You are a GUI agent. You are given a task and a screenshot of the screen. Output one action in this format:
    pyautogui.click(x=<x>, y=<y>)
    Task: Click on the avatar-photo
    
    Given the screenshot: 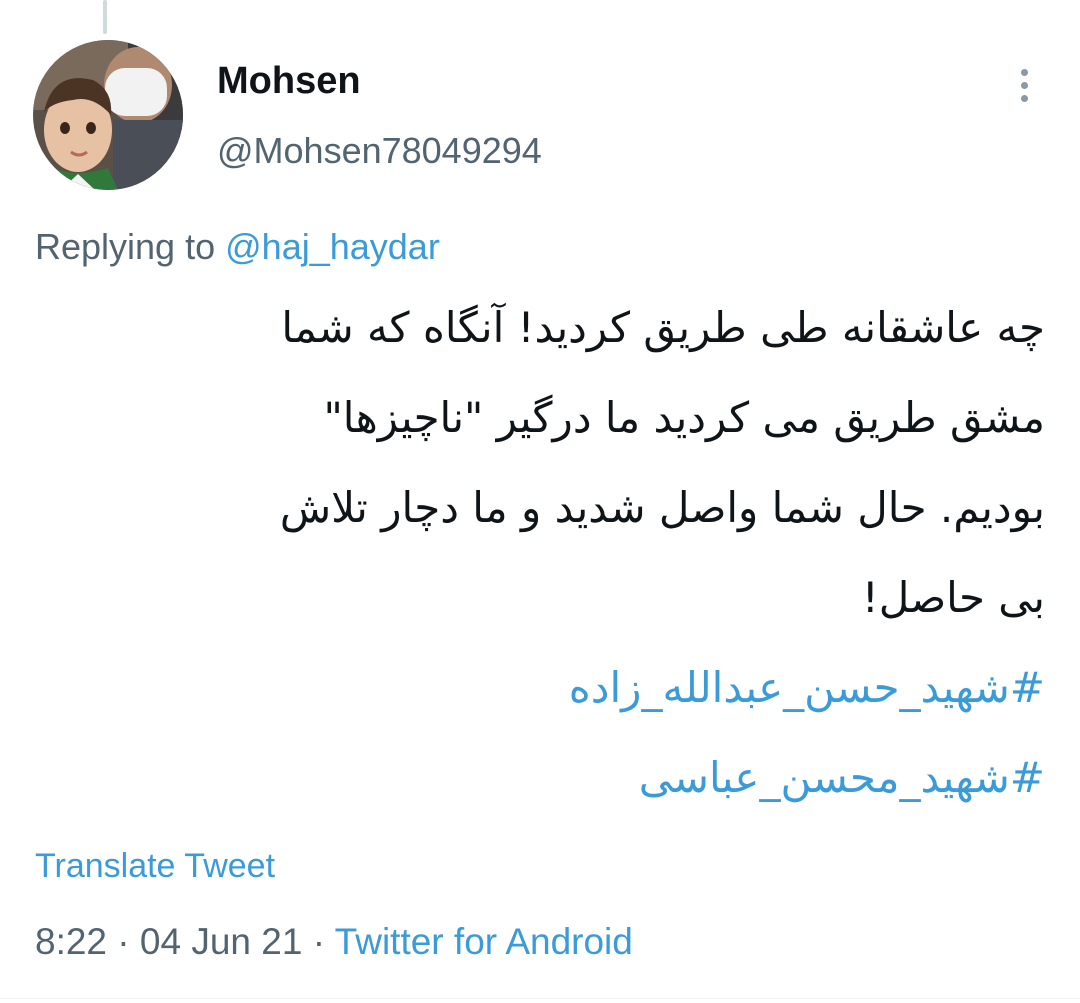 What is the action you would take?
    pyautogui.click(x=108, y=115)
    